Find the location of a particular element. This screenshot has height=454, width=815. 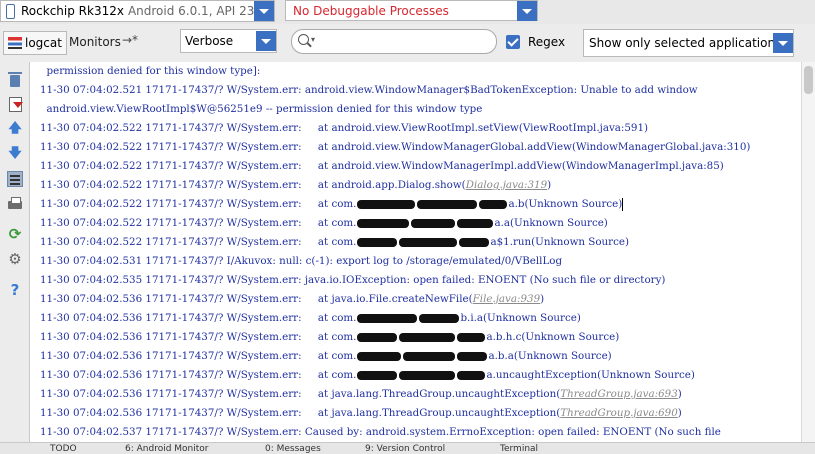

soft-wrap-icon is located at coordinates (15, 179).